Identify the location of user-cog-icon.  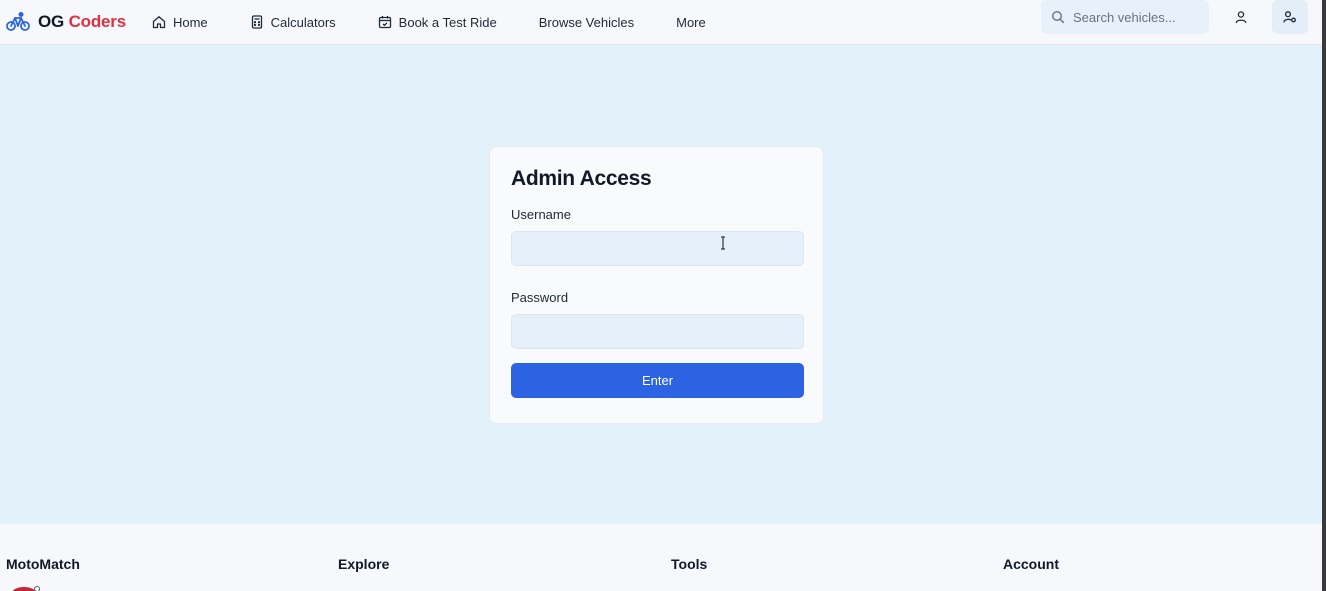
(1289, 17).